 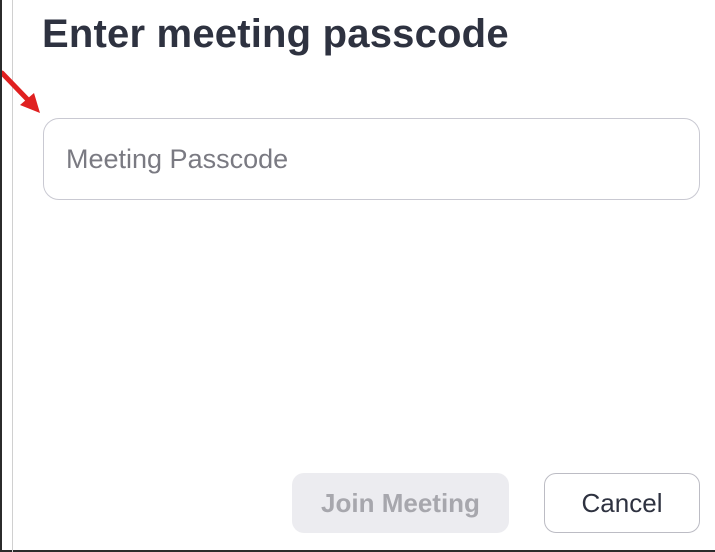 I want to click on dialog-title: Enter meeting passcode, so click(x=275, y=34).